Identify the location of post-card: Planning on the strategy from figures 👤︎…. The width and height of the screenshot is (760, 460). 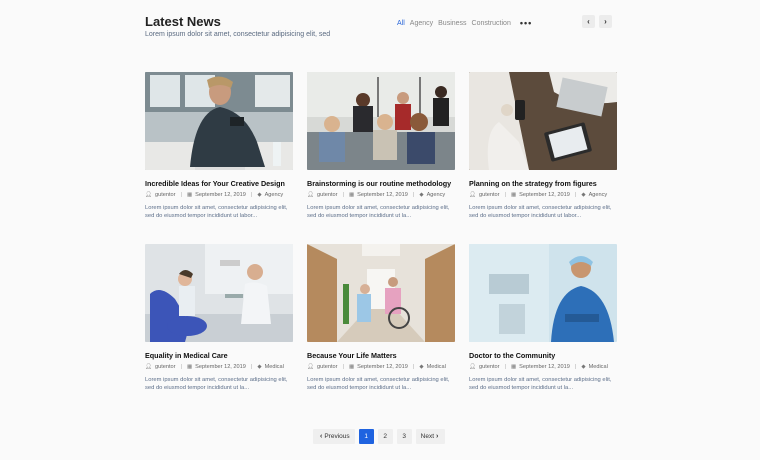
(543, 158).